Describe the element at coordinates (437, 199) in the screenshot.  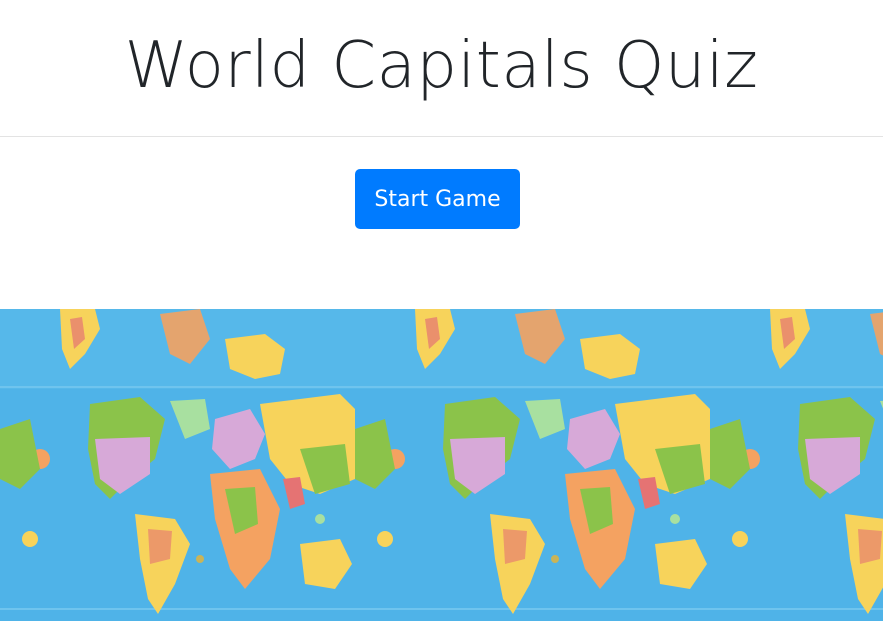
I see `start-game-button: Start Game` at that location.